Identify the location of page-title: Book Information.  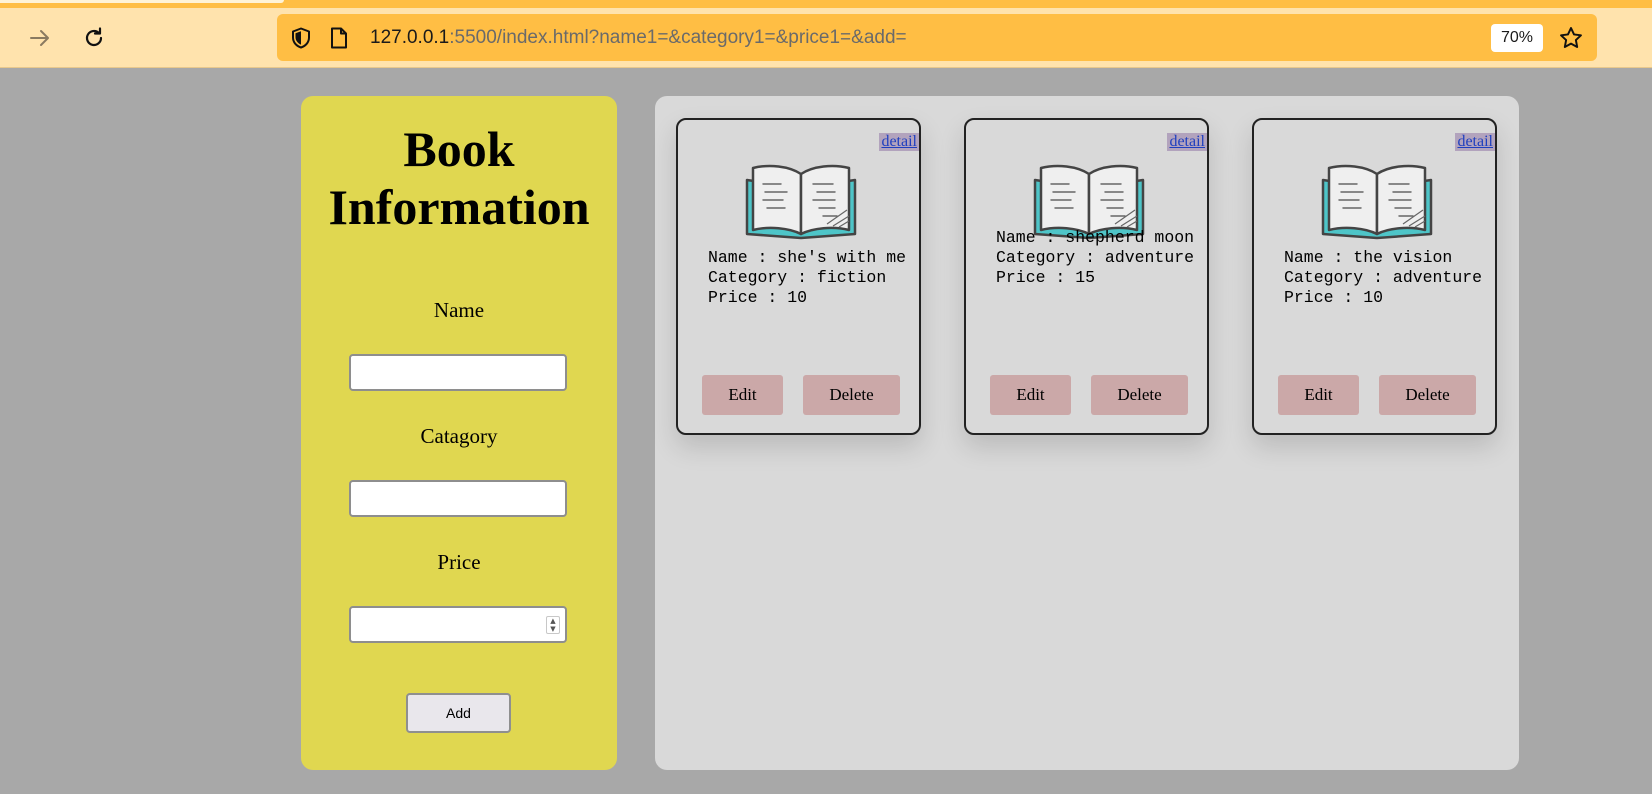
(459, 178).